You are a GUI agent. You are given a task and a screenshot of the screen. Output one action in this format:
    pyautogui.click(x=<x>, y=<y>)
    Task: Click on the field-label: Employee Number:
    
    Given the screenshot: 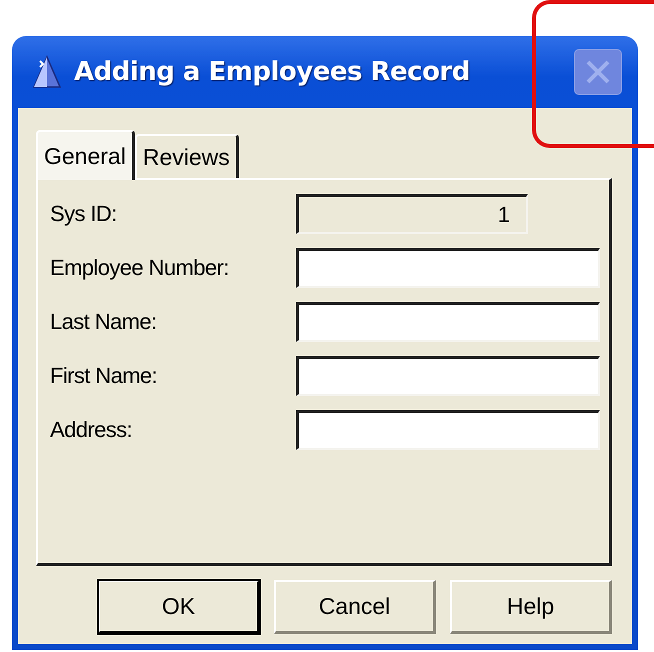 What is the action you would take?
    pyautogui.click(x=140, y=268)
    